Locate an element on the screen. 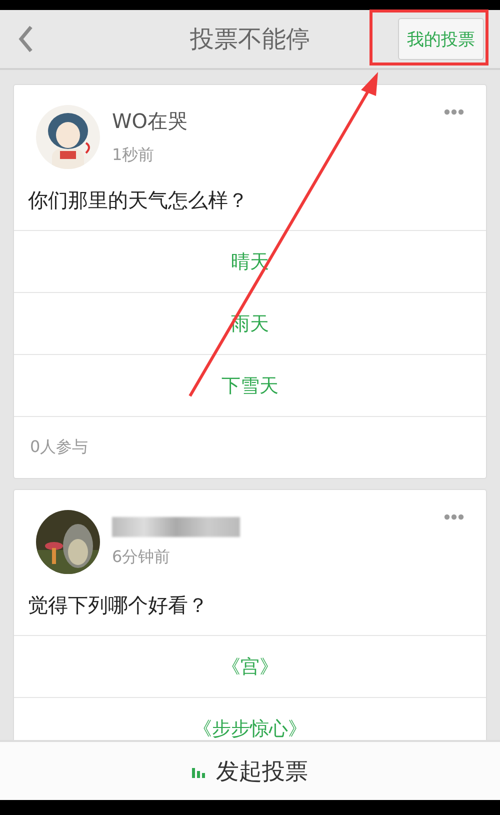  poll-option: 《步步惊心》 is located at coordinates (250, 718).